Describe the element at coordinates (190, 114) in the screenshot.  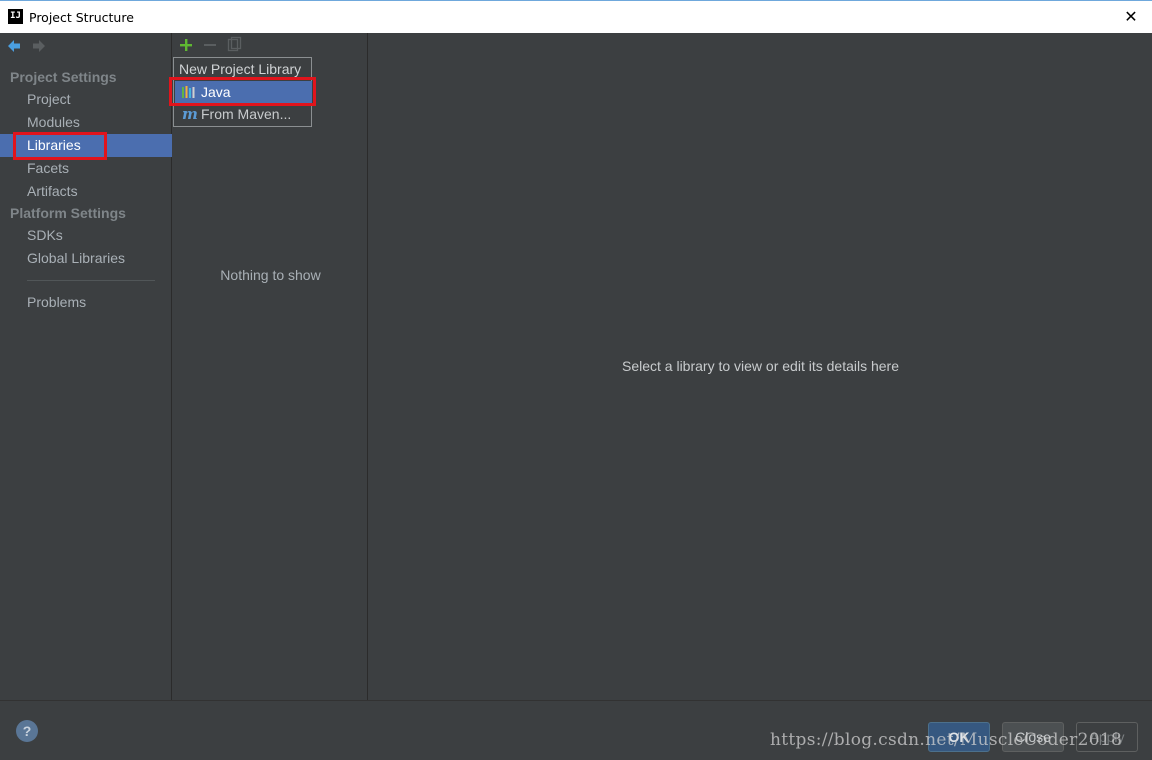
I see `maven-icon: m` at that location.